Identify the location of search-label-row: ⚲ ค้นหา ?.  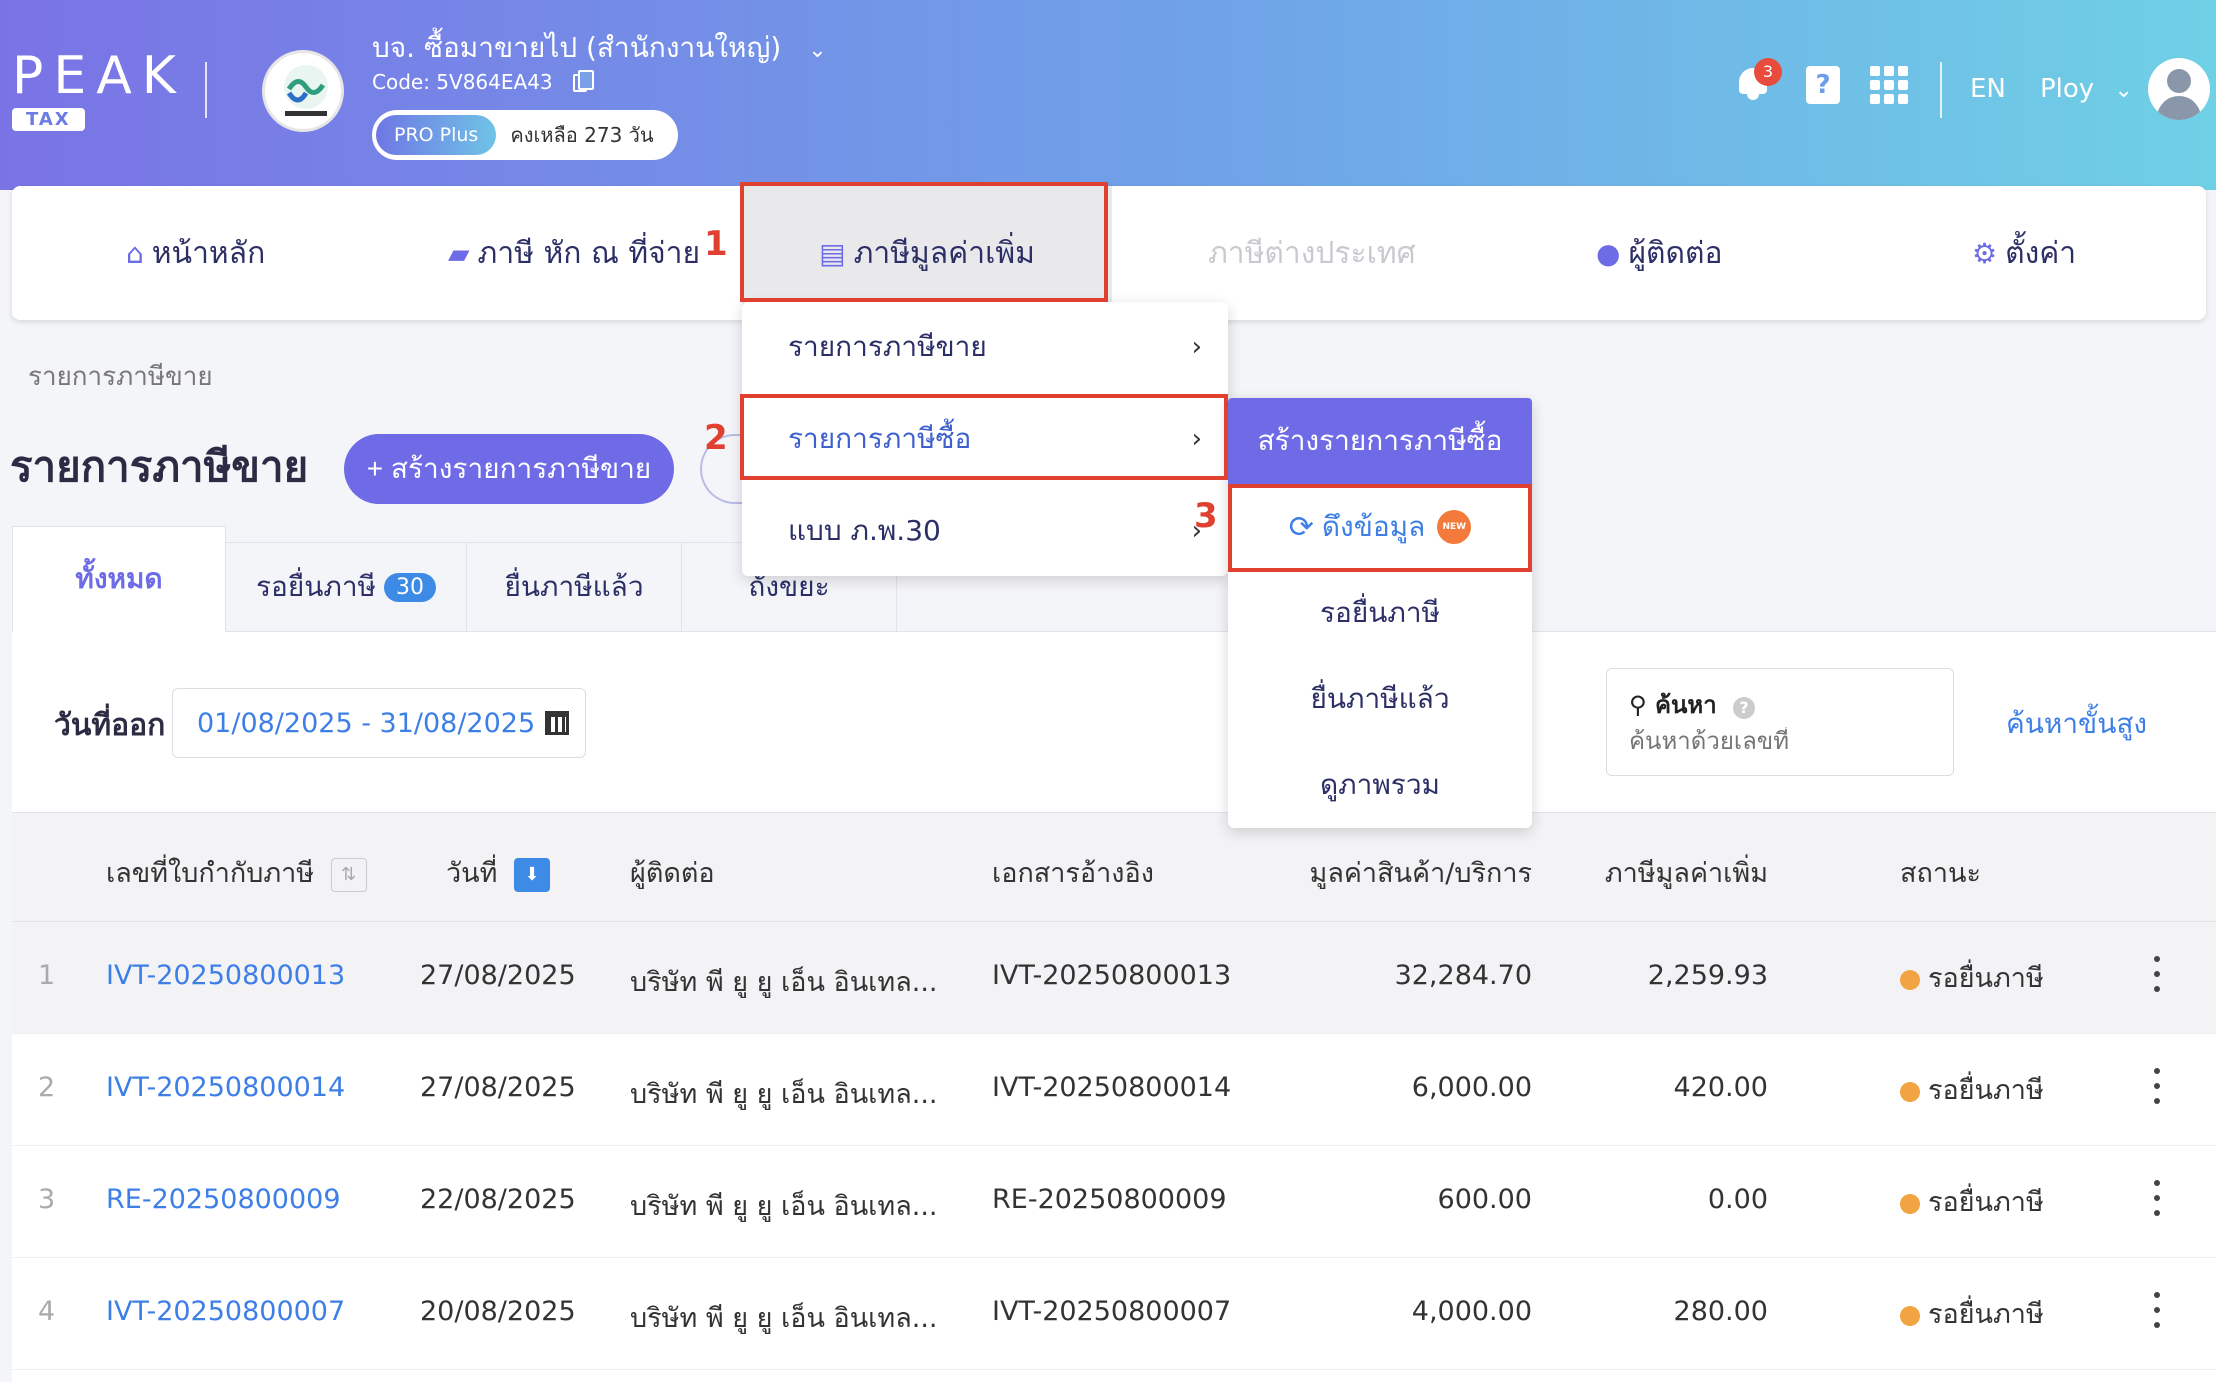
(1692, 704).